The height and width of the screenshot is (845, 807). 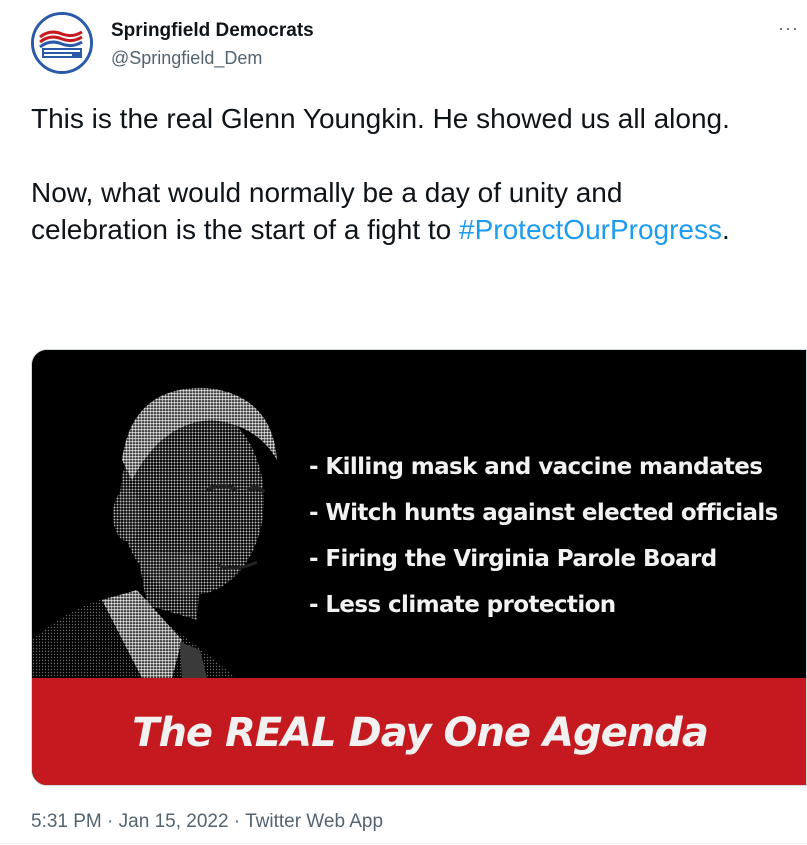 I want to click on tweet-time: 5:31 PM, so click(x=66, y=821).